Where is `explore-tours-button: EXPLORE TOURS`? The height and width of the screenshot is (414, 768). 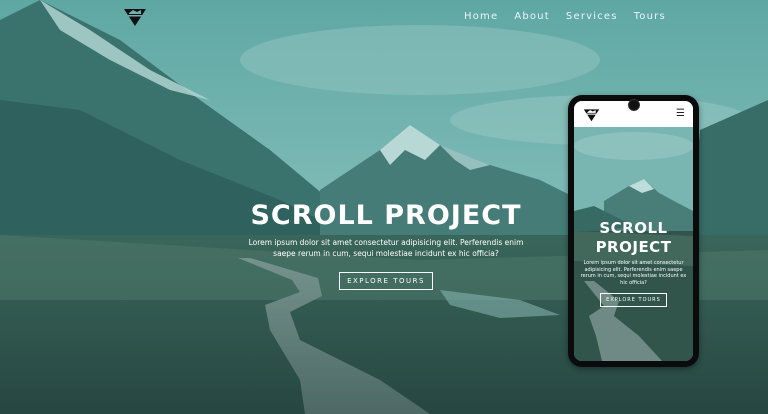 explore-tours-button: EXPLORE TOURS is located at coordinates (386, 281).